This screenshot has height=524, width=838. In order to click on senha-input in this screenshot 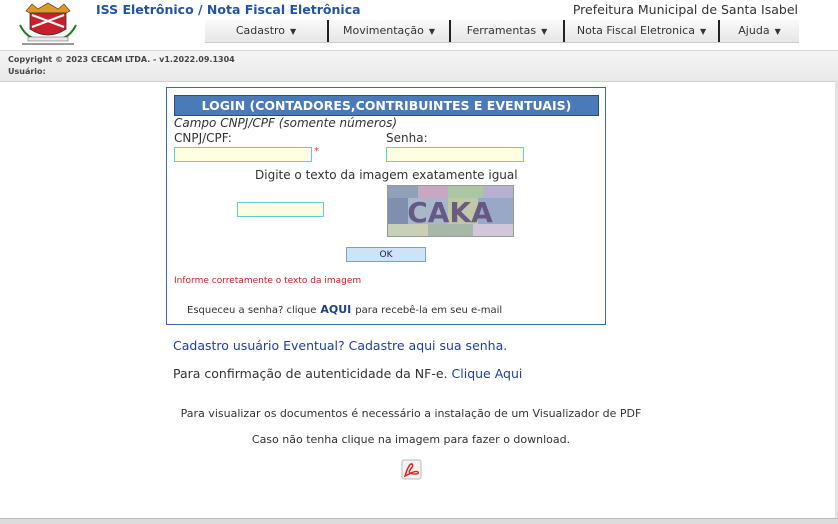, I will do `click(455, 154)`.